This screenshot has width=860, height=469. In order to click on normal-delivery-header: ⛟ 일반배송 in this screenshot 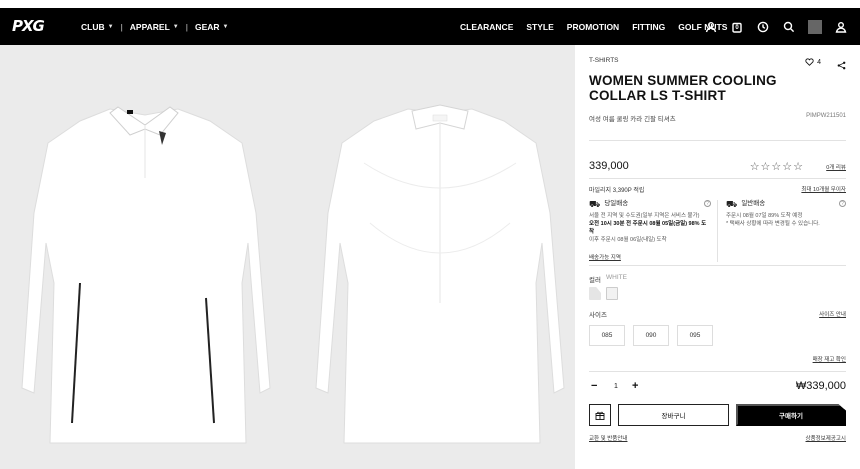, I will do `click(786, 204)`.